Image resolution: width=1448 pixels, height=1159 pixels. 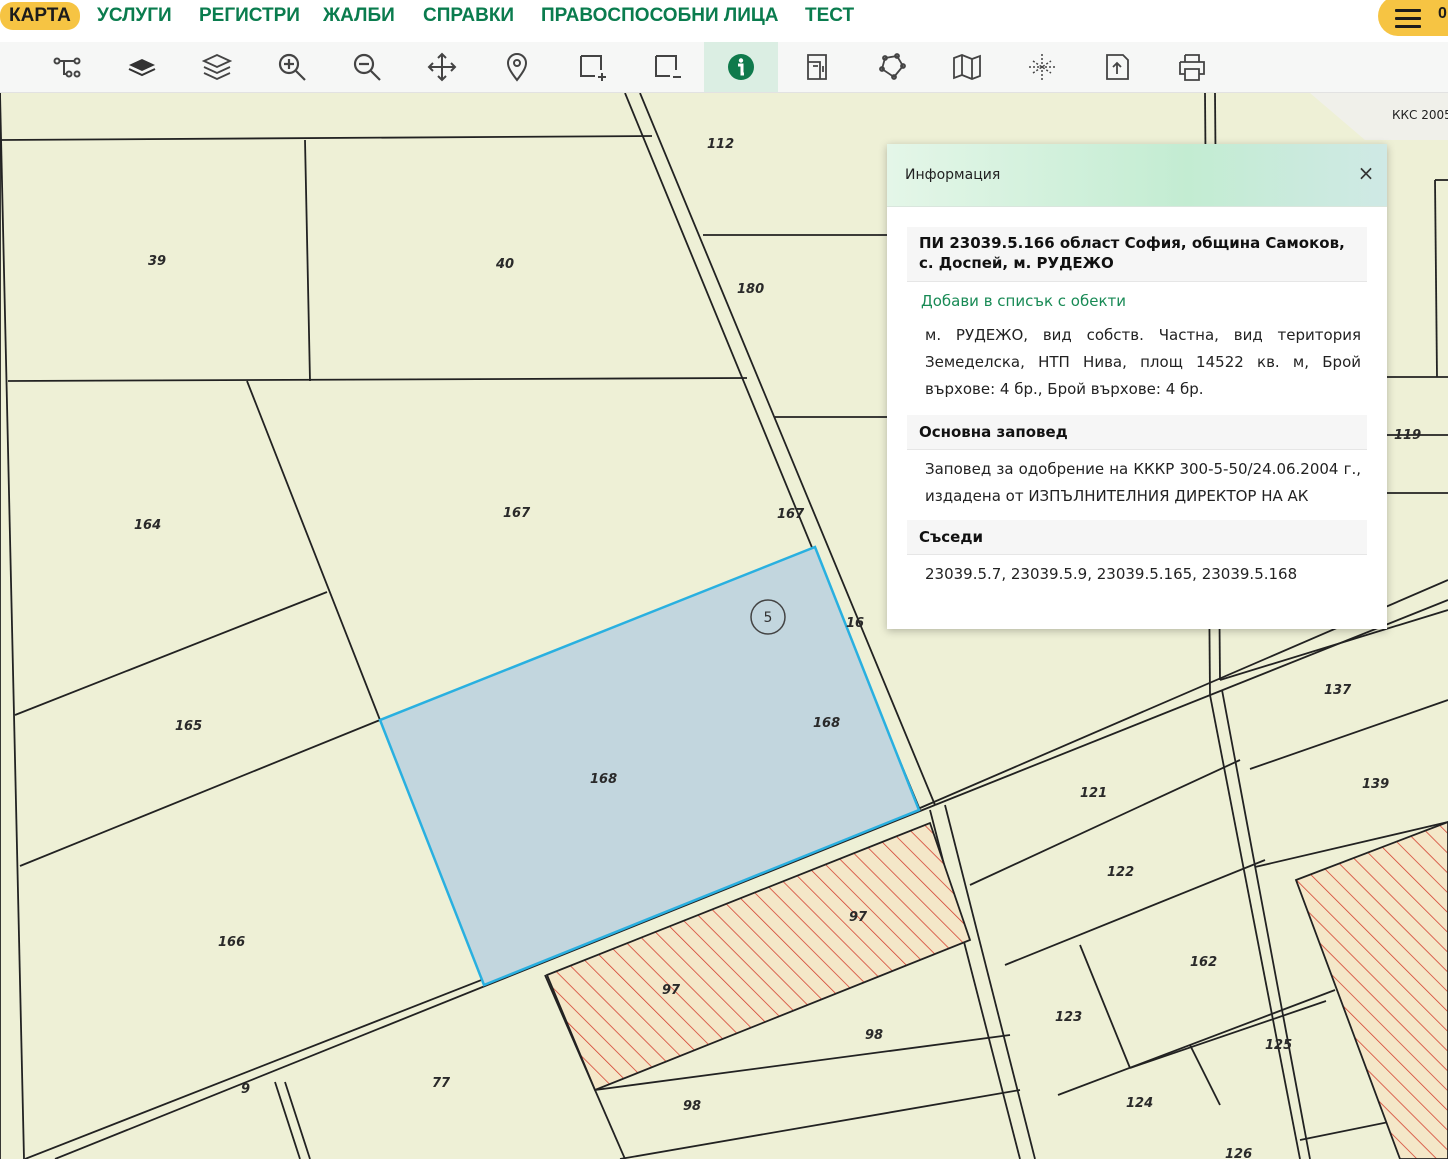 What do you see at coordinates (855, 623) in the screenshot?
I see `parcel-label: 16` at bounding box center [855, 623].